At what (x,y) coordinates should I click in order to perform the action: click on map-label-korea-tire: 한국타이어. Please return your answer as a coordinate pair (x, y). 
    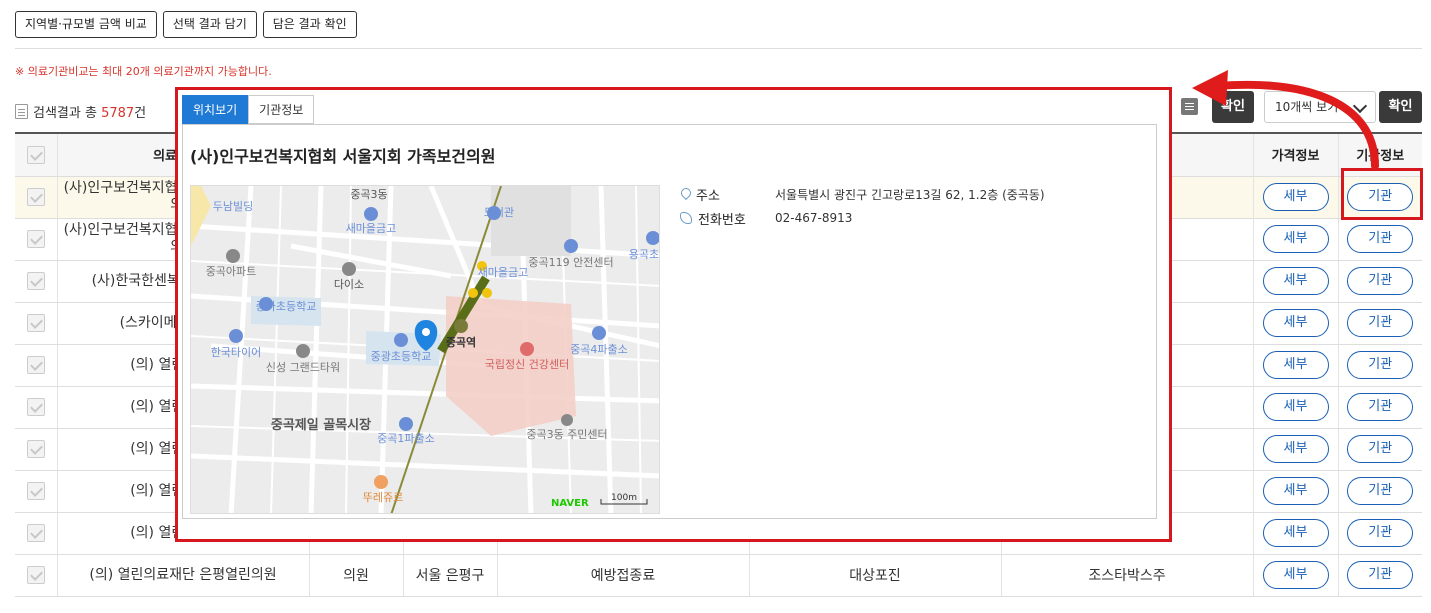
    Looking at the image, I should click on (236, 352).